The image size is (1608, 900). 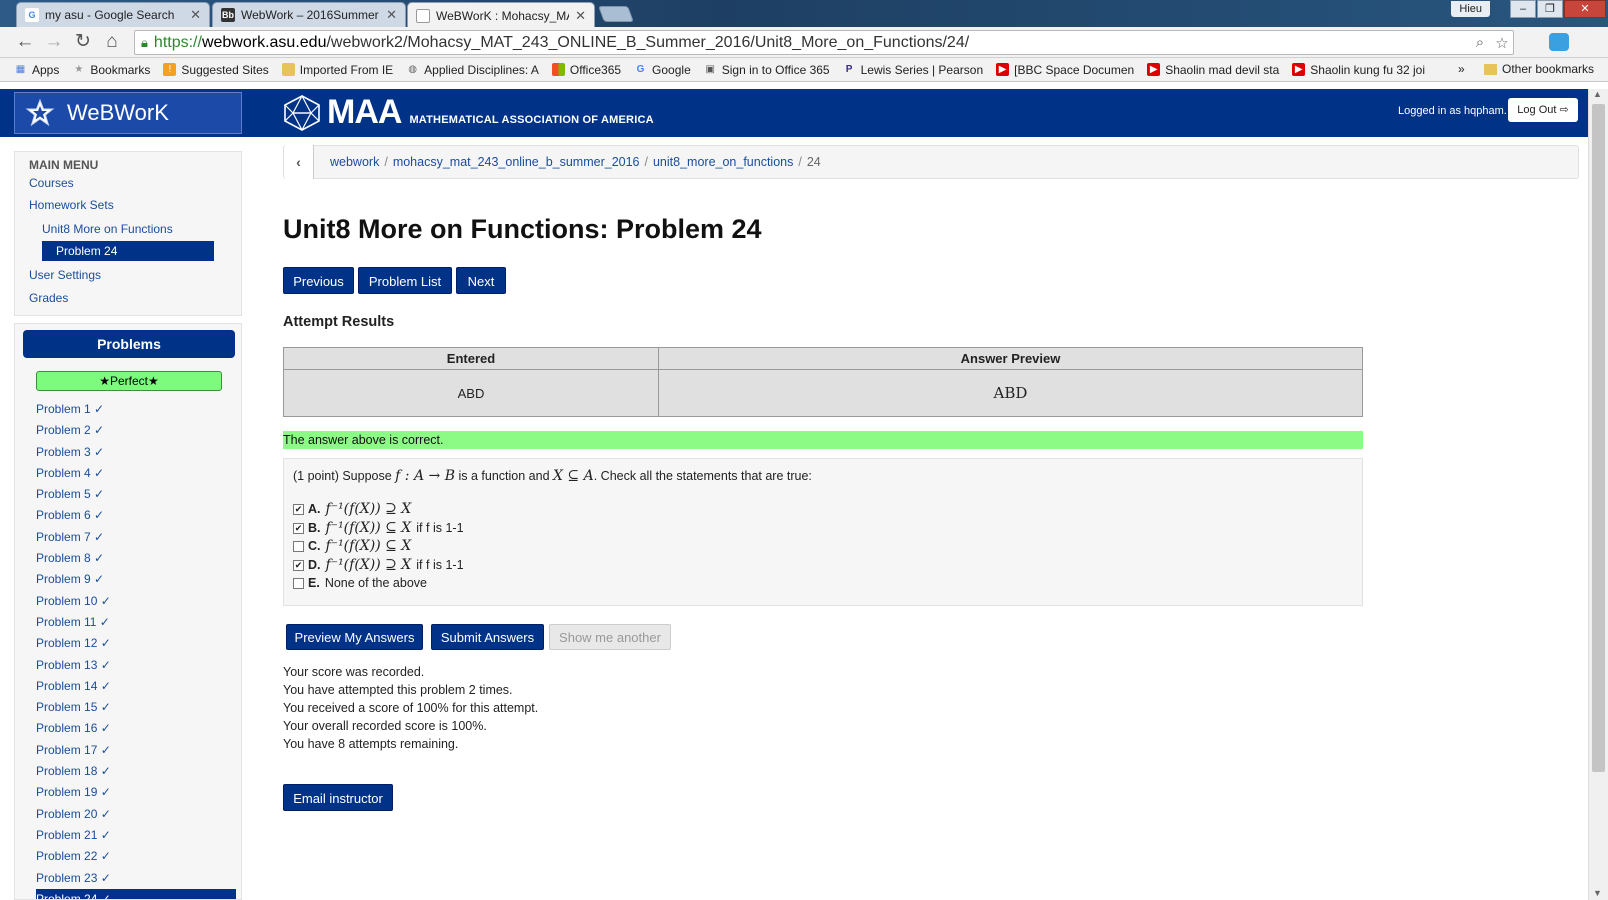 What do you see at coordinates (110, 15) in the screenshot?
I see `tab-title: my asu - Google Search` at bounding box center [110, 15].